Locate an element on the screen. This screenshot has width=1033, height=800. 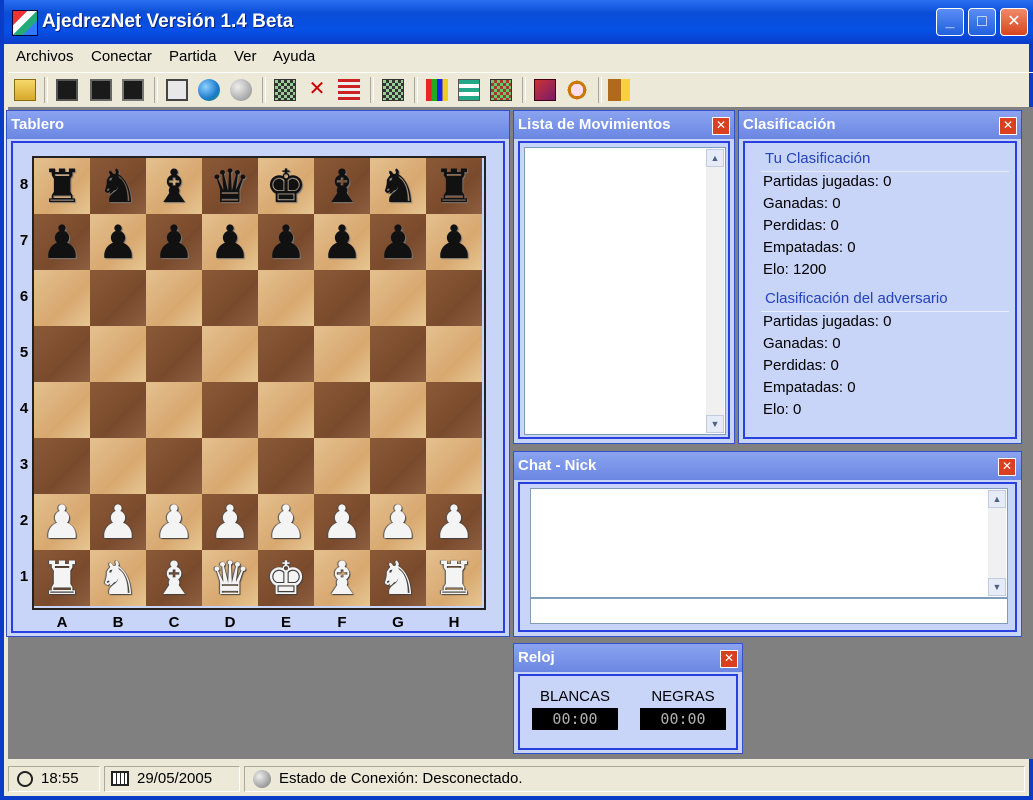
square-h2: ♟ is located at coordinates (454, 522).